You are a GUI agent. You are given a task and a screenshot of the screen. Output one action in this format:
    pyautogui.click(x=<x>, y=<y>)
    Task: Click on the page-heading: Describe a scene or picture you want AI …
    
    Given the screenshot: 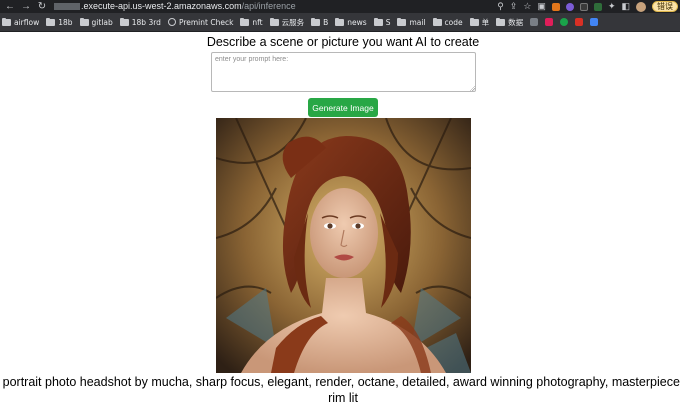 What is the action you would take?
    pyautogui.click(x=343, y=42)
    